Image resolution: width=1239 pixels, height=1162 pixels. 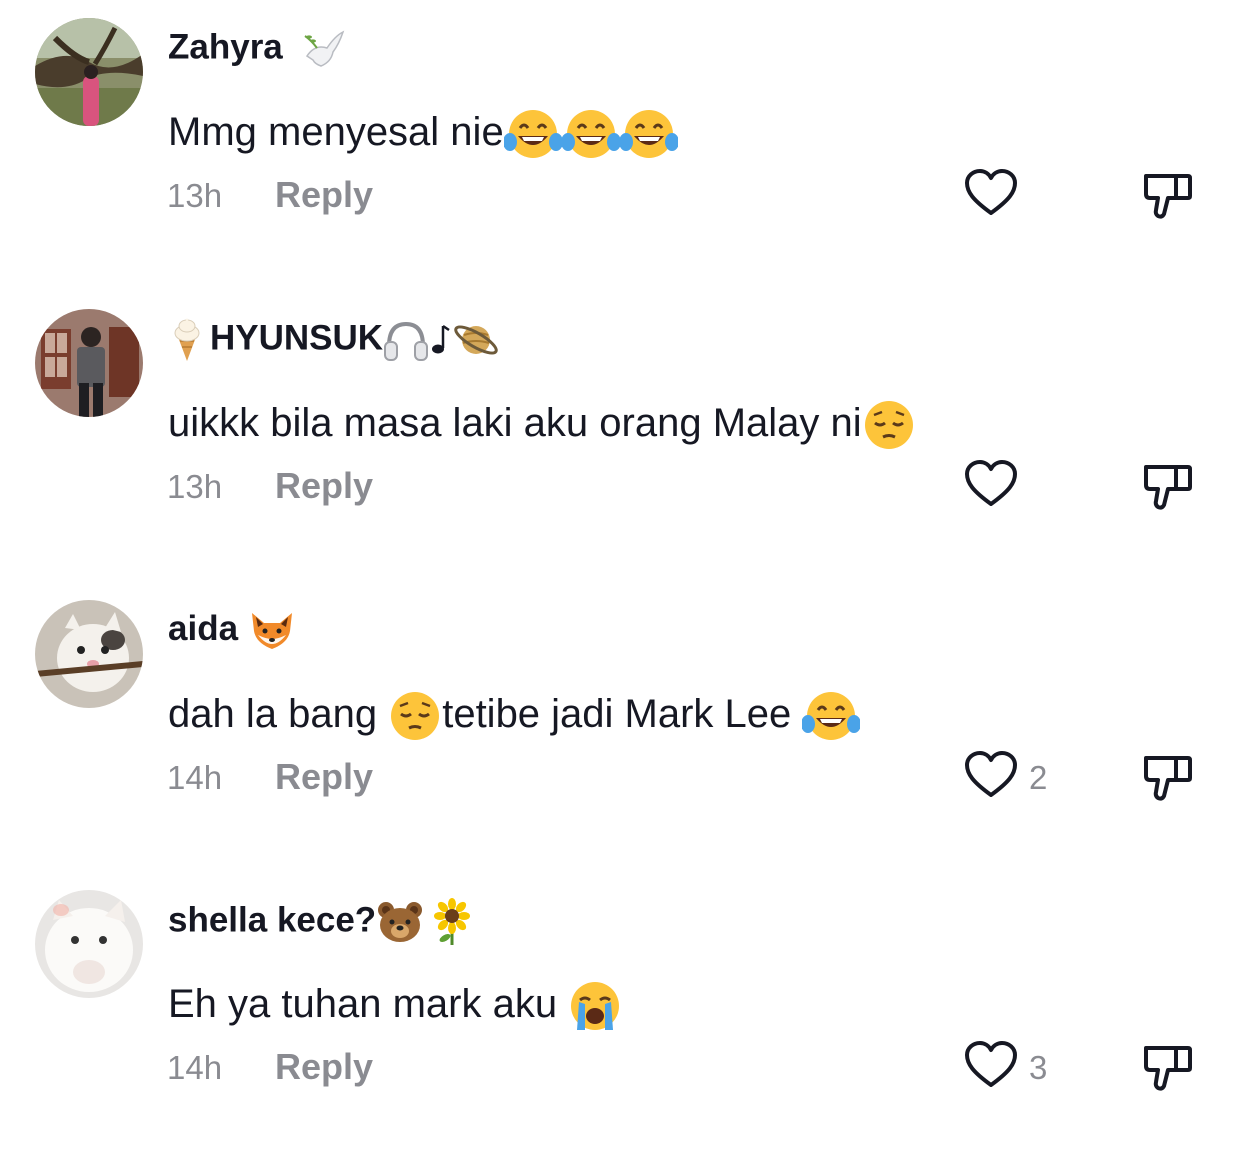 What do you see at coordinates (324, 49) in the screenshot?
I see `dove-icon` at bounding box center [324, 49].